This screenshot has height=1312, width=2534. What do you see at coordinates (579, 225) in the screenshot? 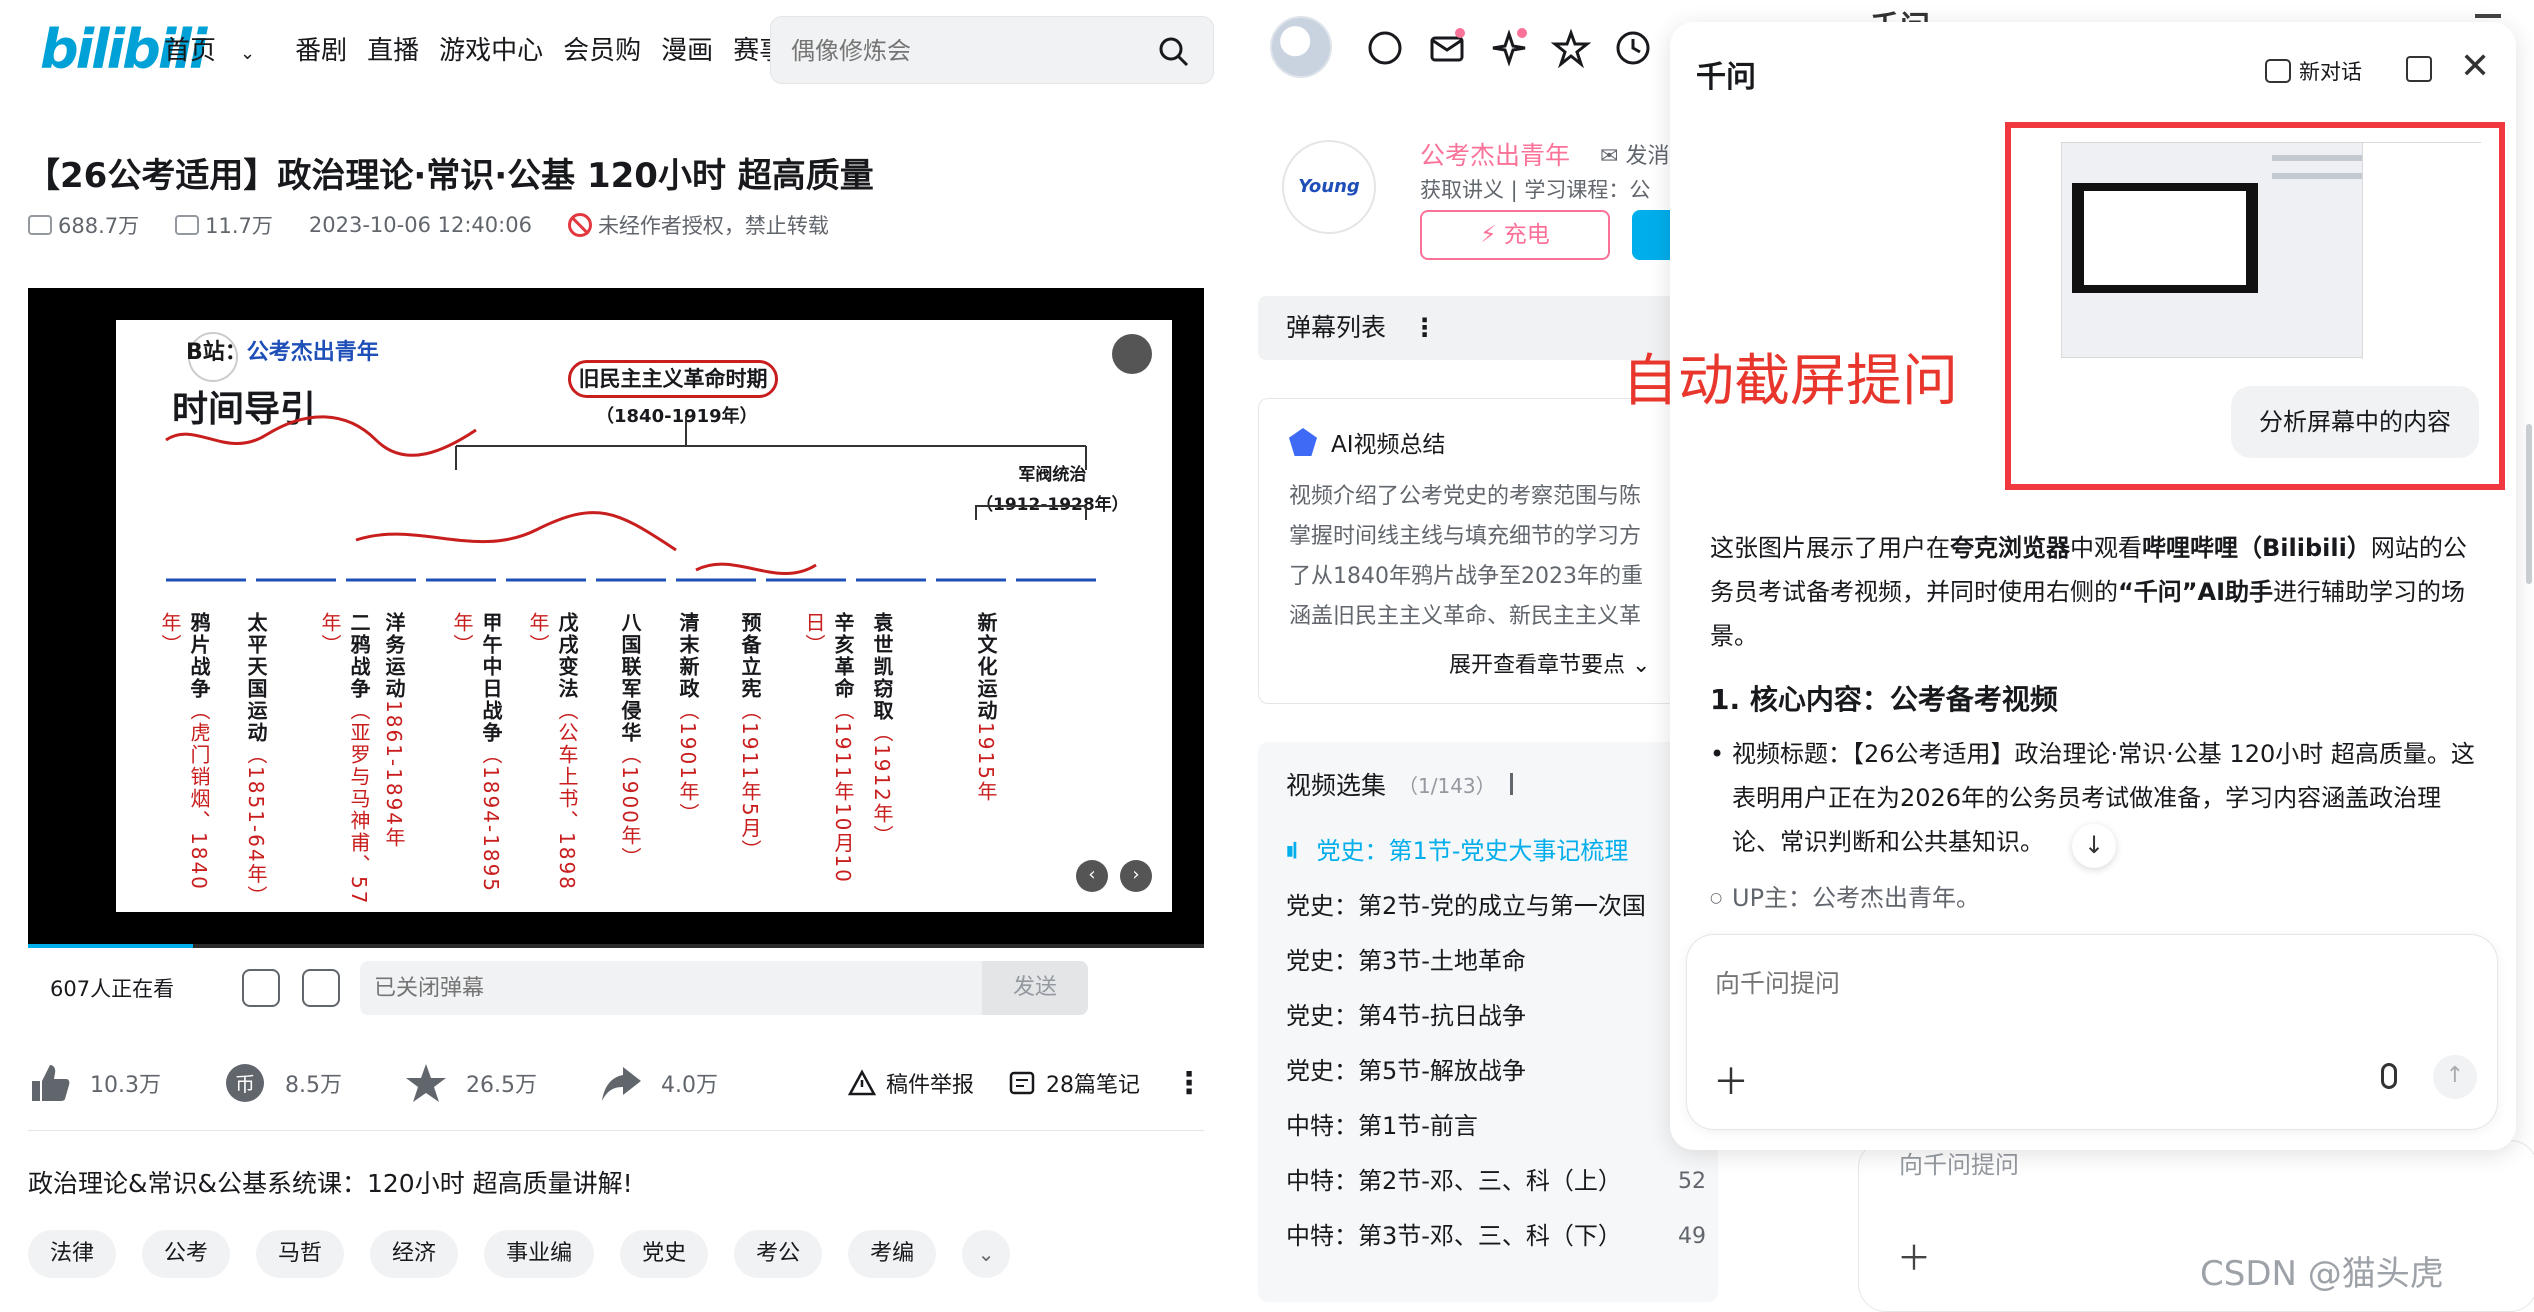
I see `no-repost-icon` at bounding box center [579, 225].